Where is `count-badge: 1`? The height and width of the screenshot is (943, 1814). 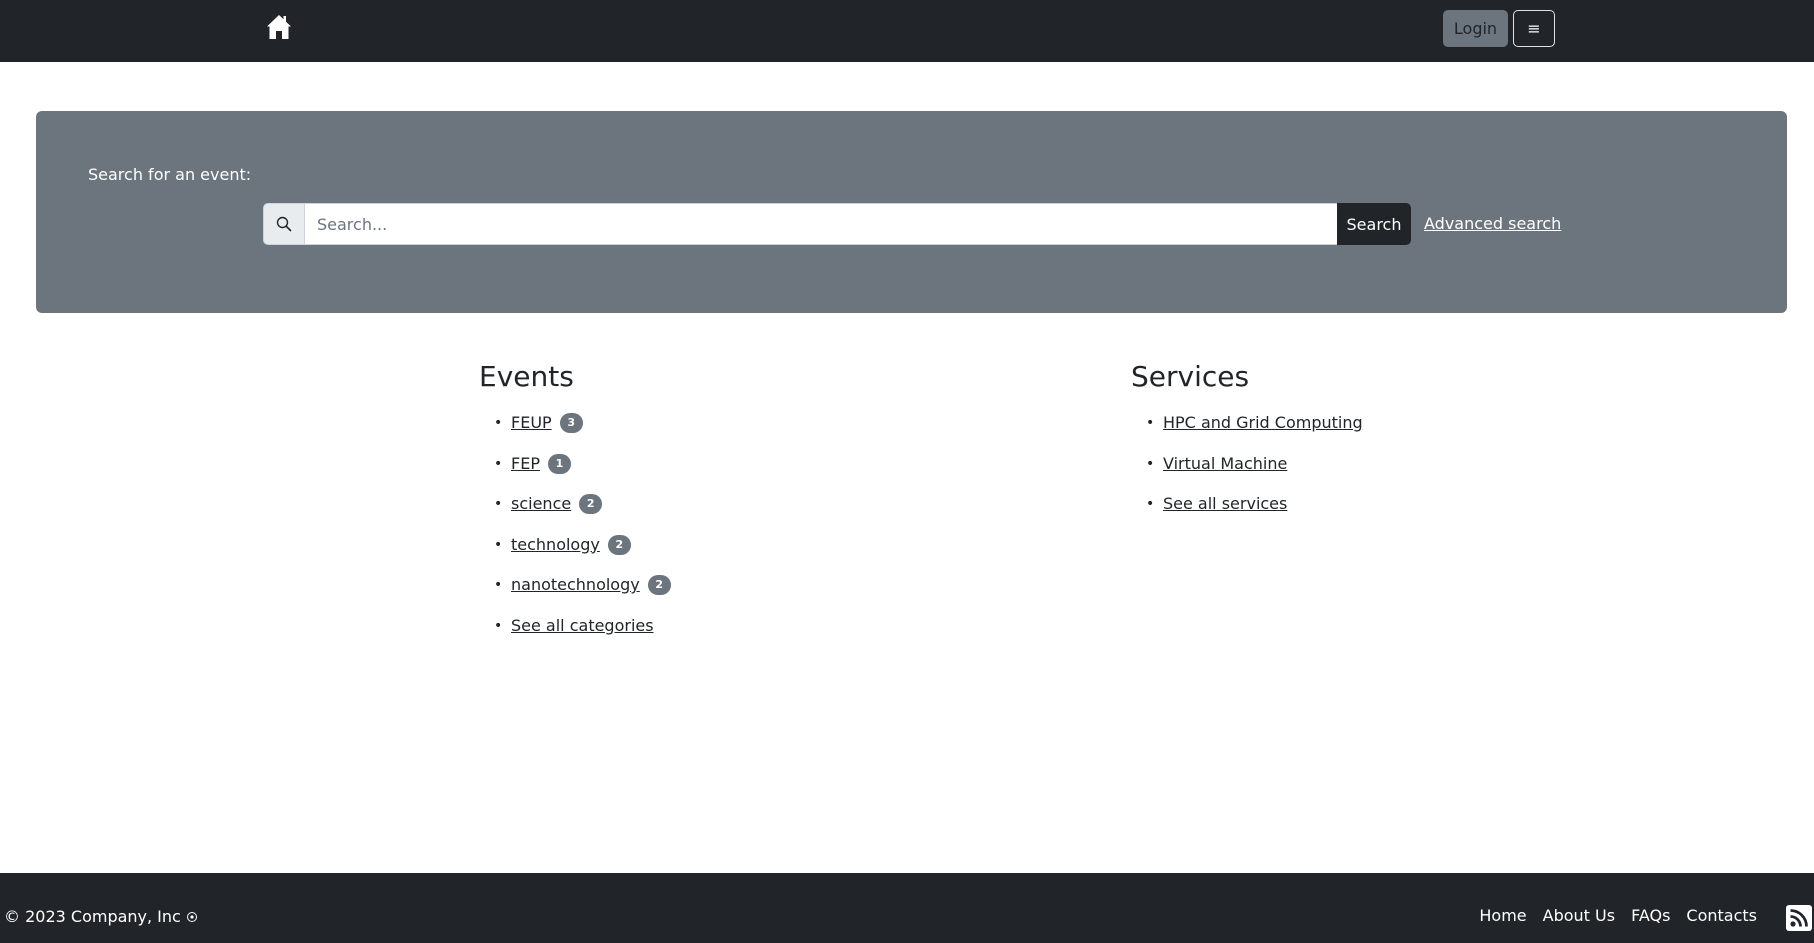
count-badge: 1 is located at coordinates (559, 463).